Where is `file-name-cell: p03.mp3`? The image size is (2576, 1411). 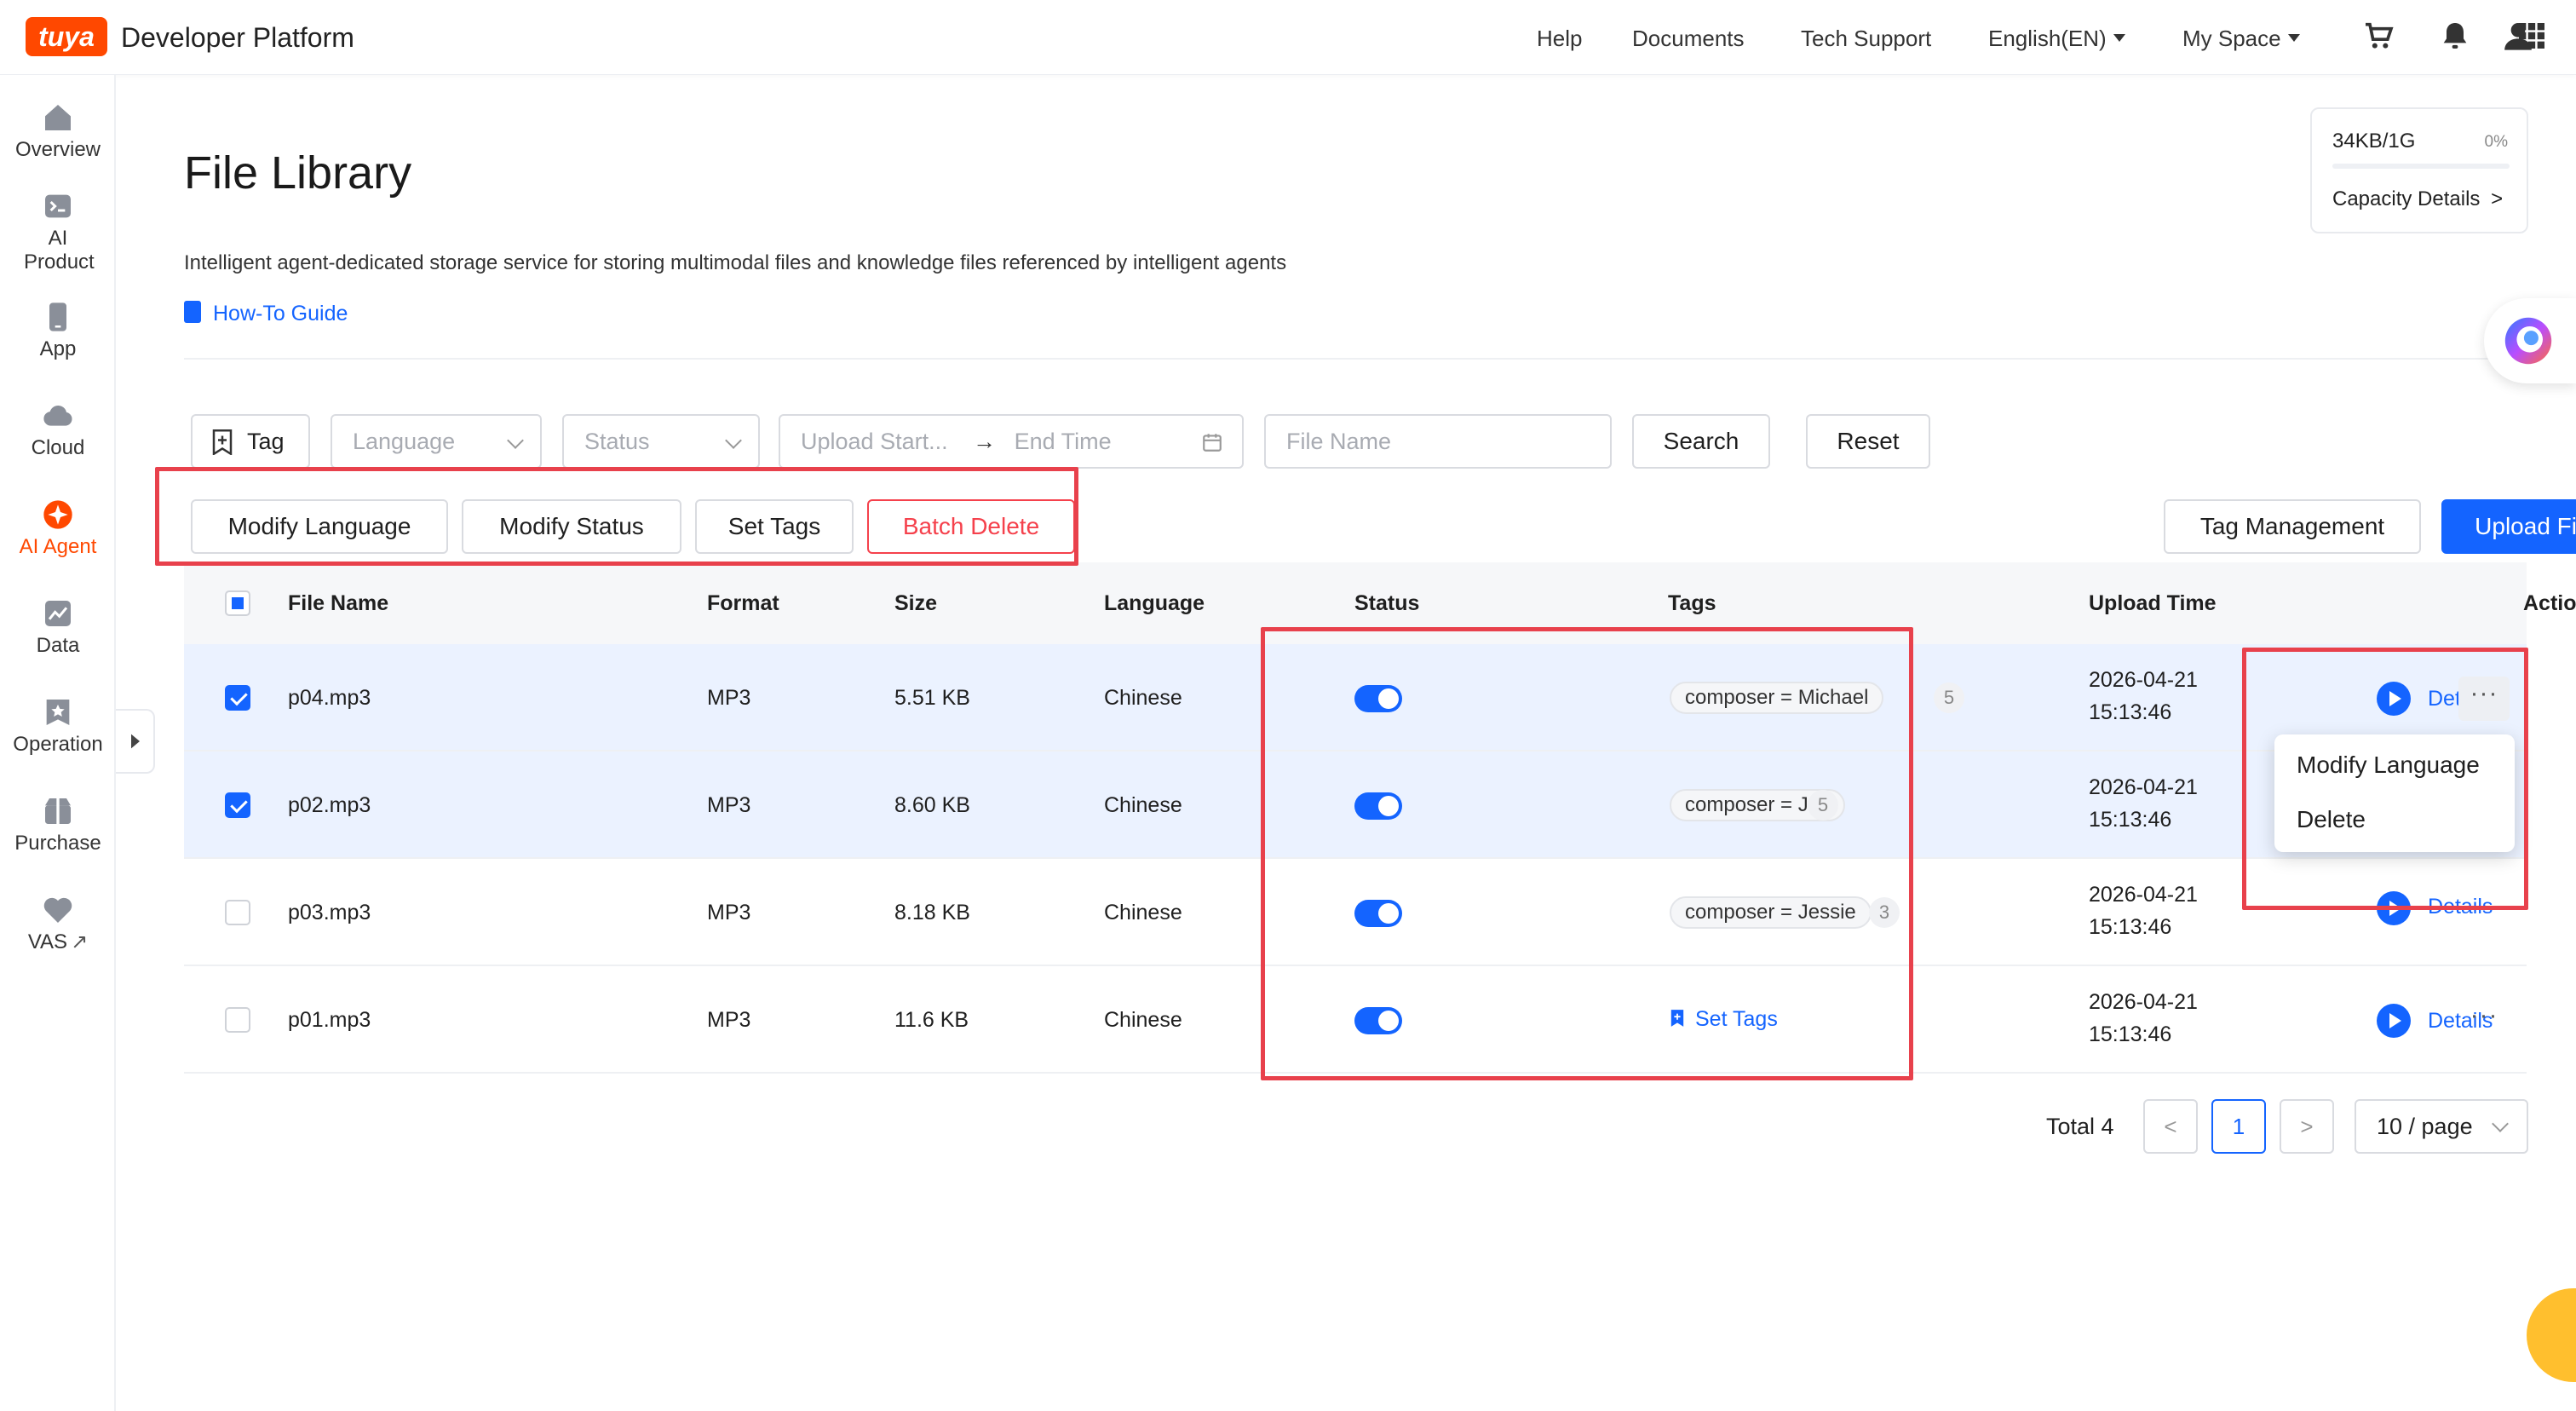 file-name-cell: p03.mp3 is located at coordinates (330, 912).